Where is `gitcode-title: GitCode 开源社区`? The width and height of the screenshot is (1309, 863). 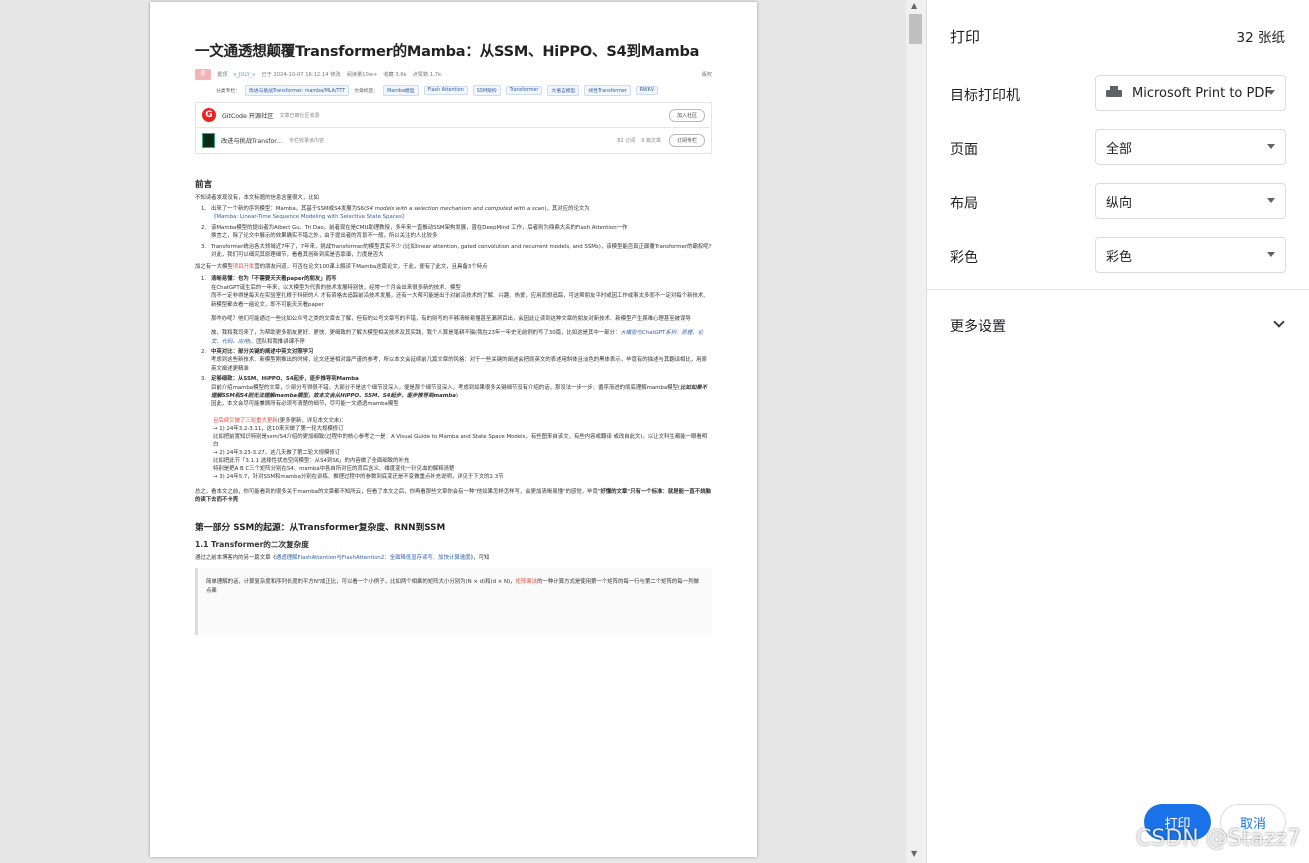
gitcode-title: GitCode 开源社区 is located at coordinates (248, 116).